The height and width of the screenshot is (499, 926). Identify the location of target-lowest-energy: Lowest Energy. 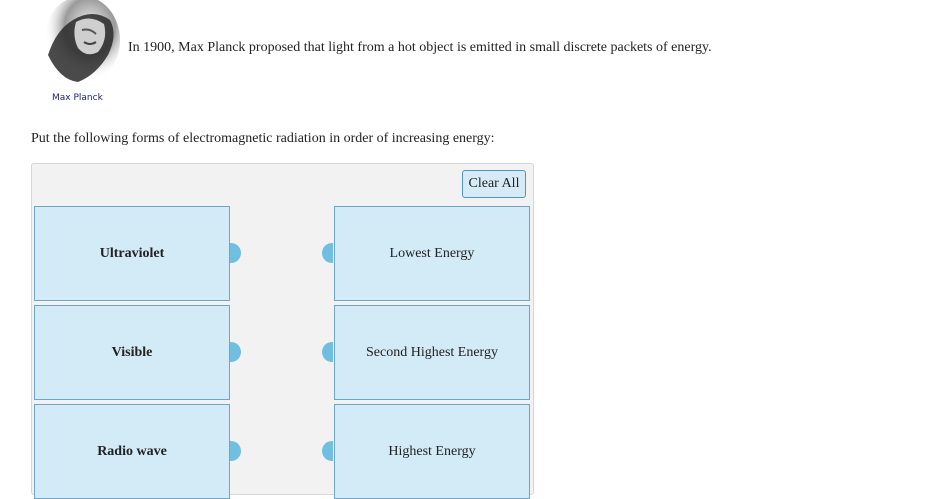
(432, 253).